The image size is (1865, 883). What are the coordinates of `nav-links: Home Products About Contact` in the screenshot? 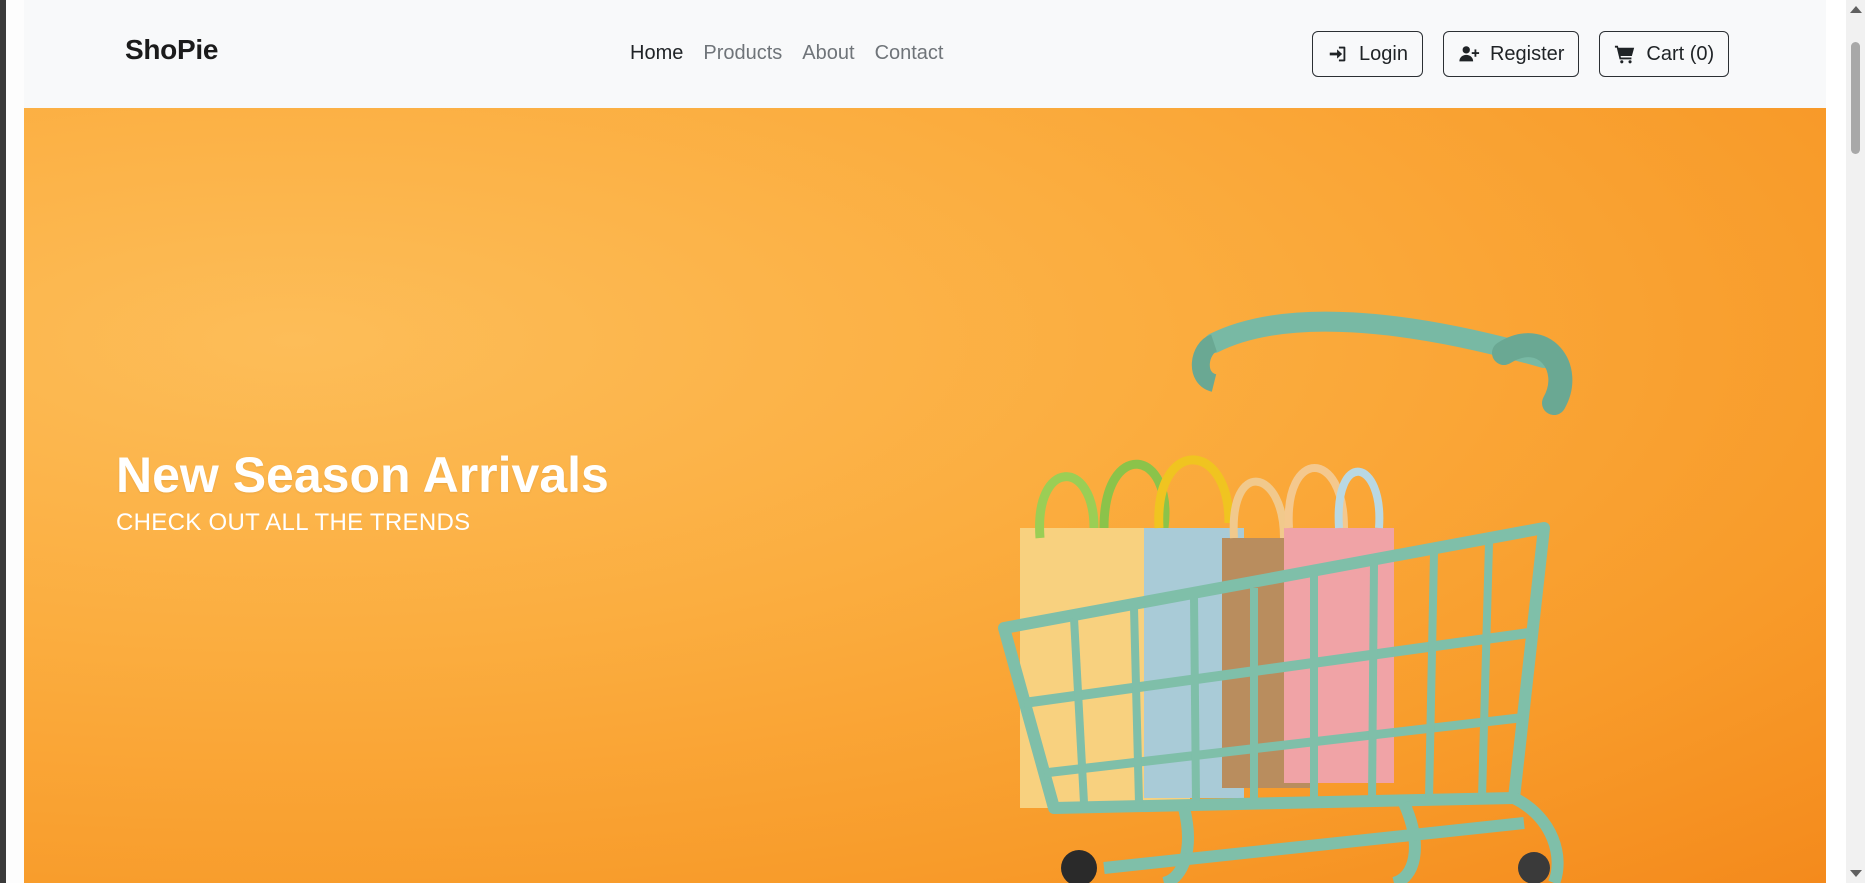 It's located at (787, 53).